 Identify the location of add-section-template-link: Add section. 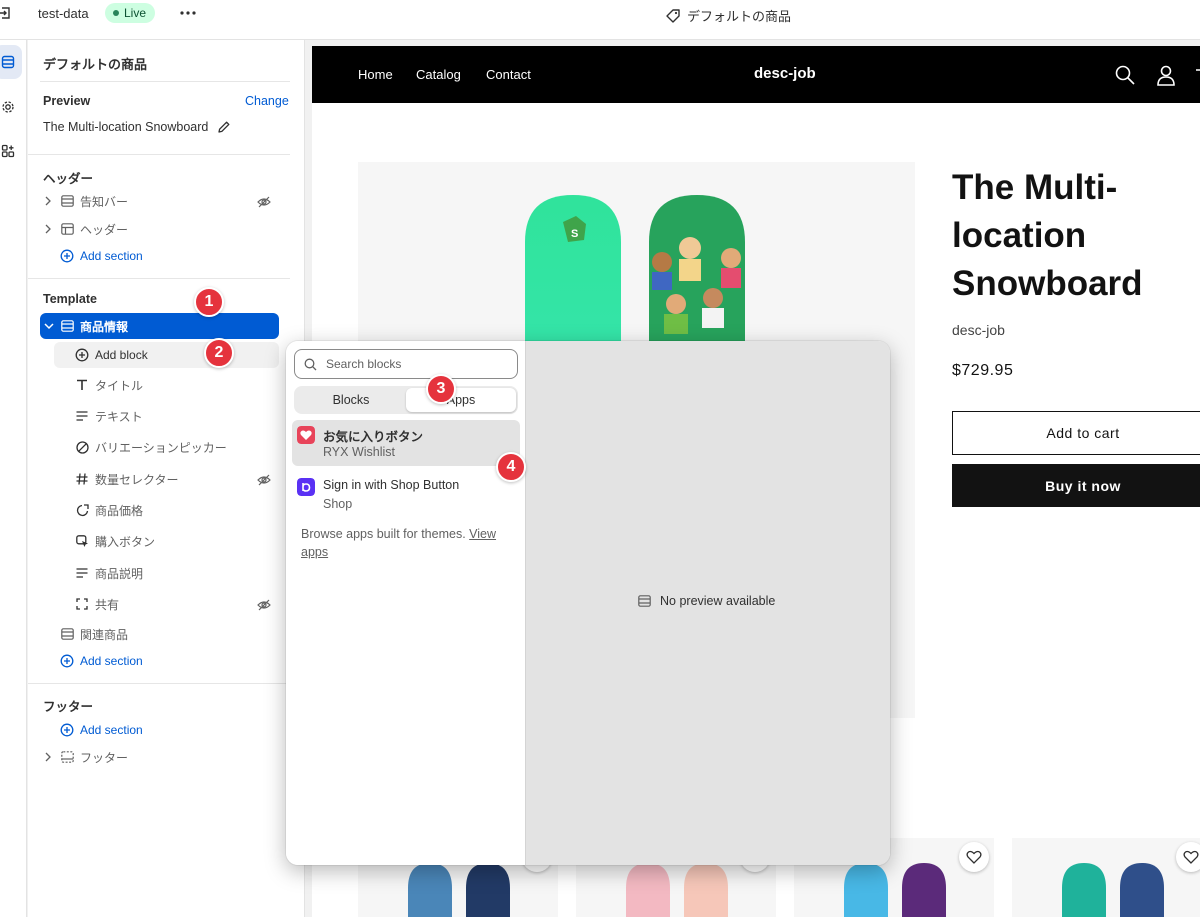
(101, 661).